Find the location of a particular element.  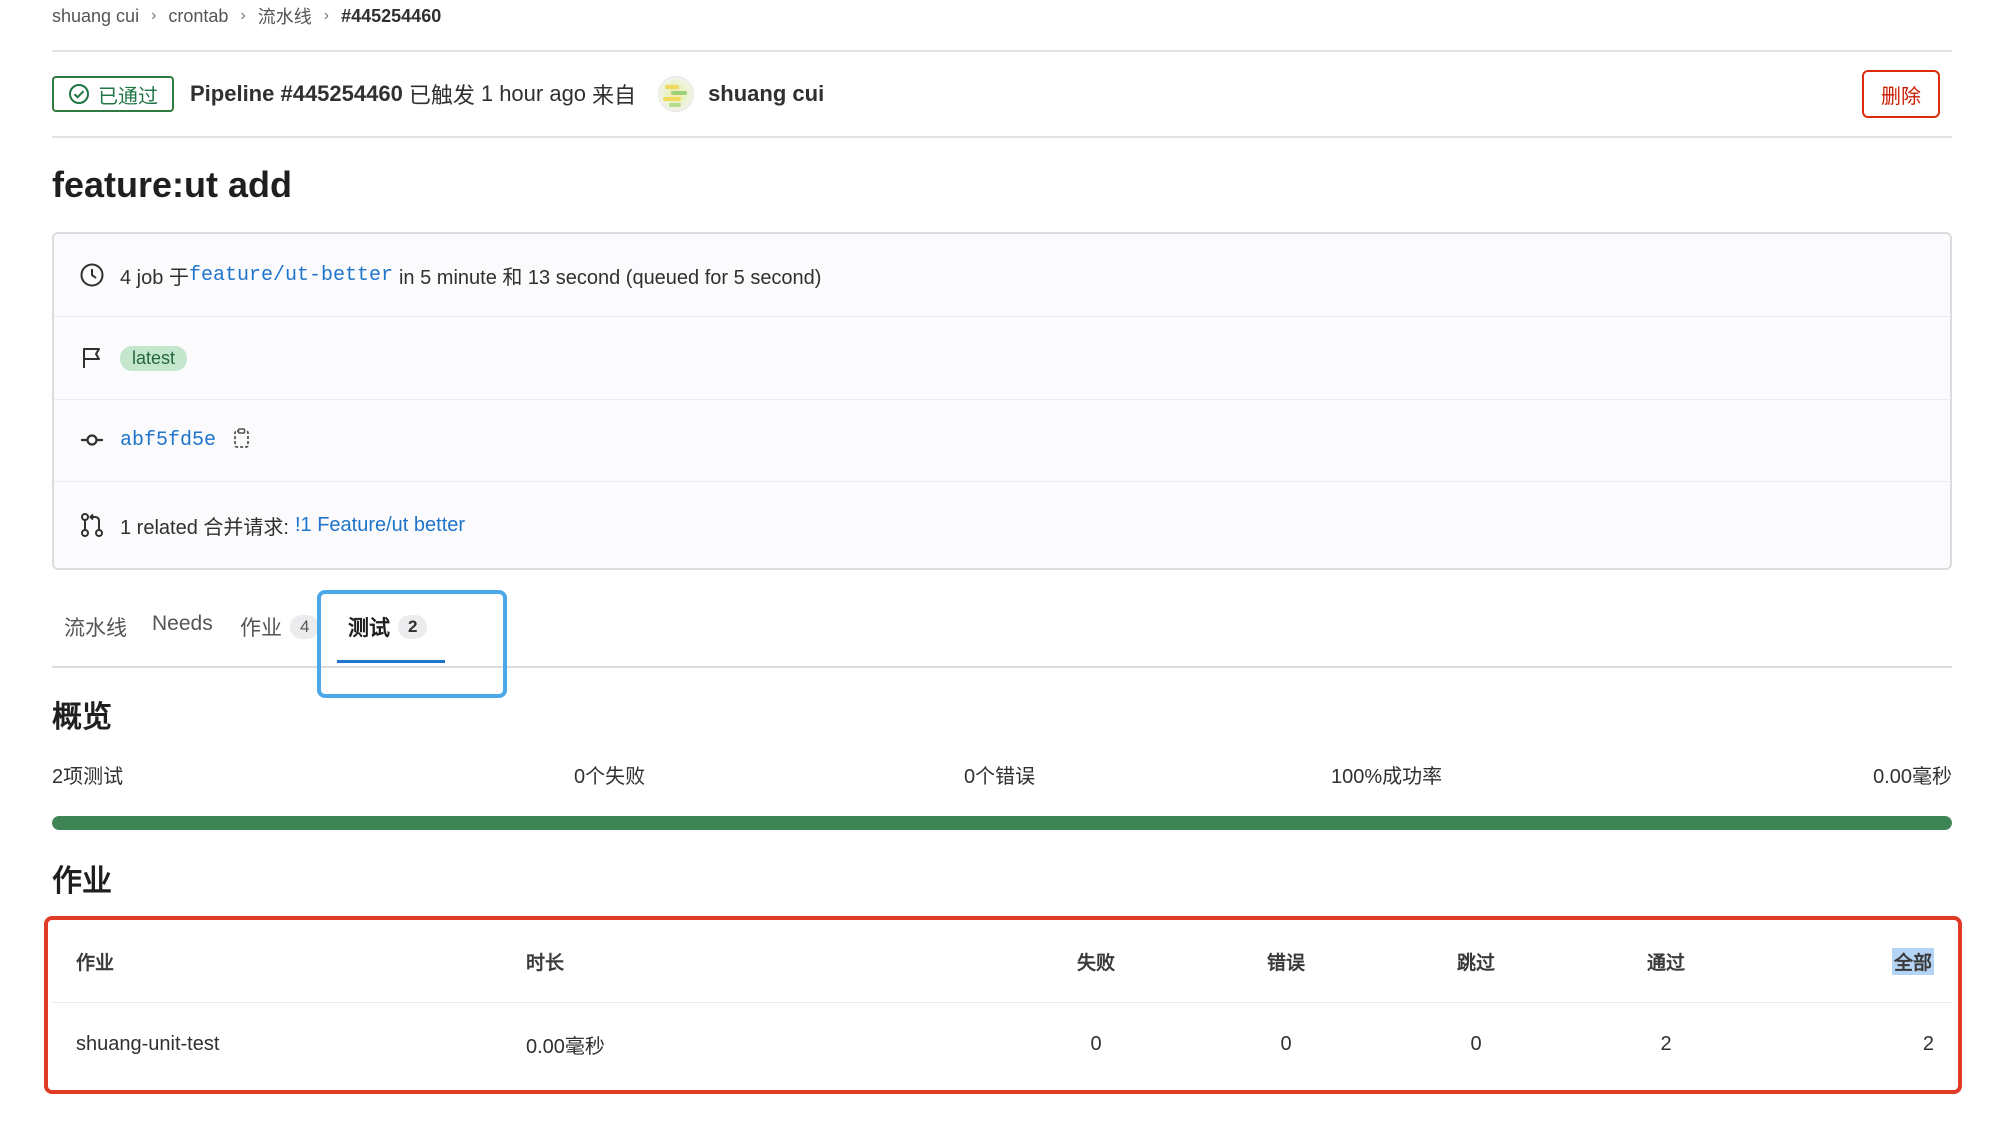

commit-sha-link: abf5fd5e is located at coordinates (168, 440).